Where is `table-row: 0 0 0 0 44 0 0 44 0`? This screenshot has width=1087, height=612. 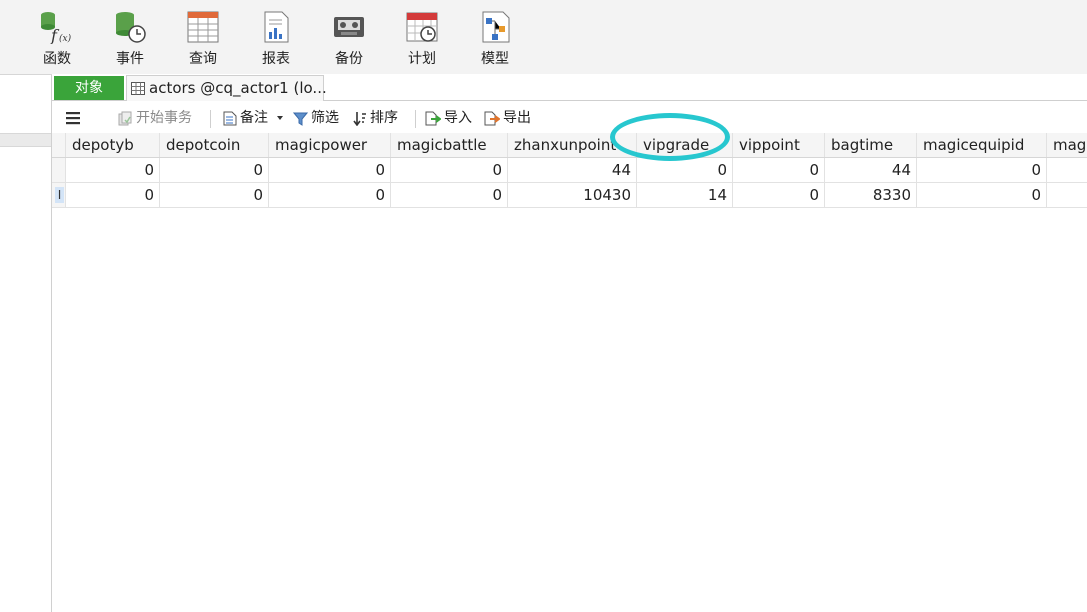
table-row: 0 0 0 0 44 0 0 44 0 is located at coordinates (569, 170).